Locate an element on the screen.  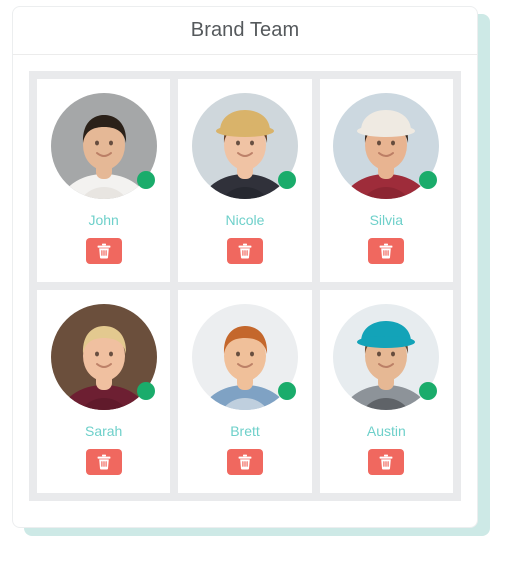
member-name: Nicole is located at coordinates (245, 220).